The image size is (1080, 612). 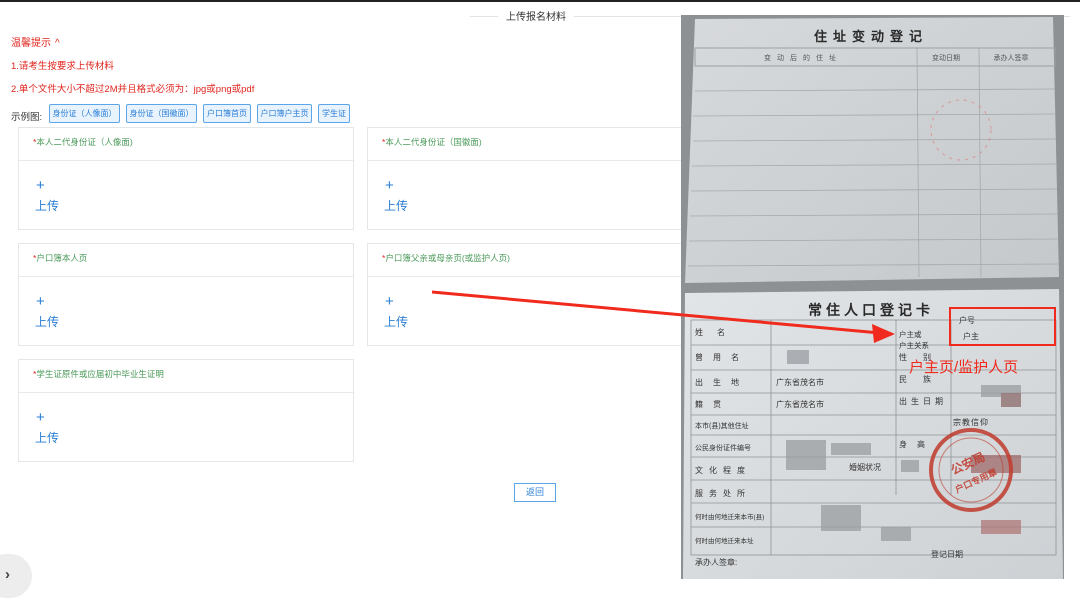 I want to click on arrow-shaft, so click(x=656, y=312).